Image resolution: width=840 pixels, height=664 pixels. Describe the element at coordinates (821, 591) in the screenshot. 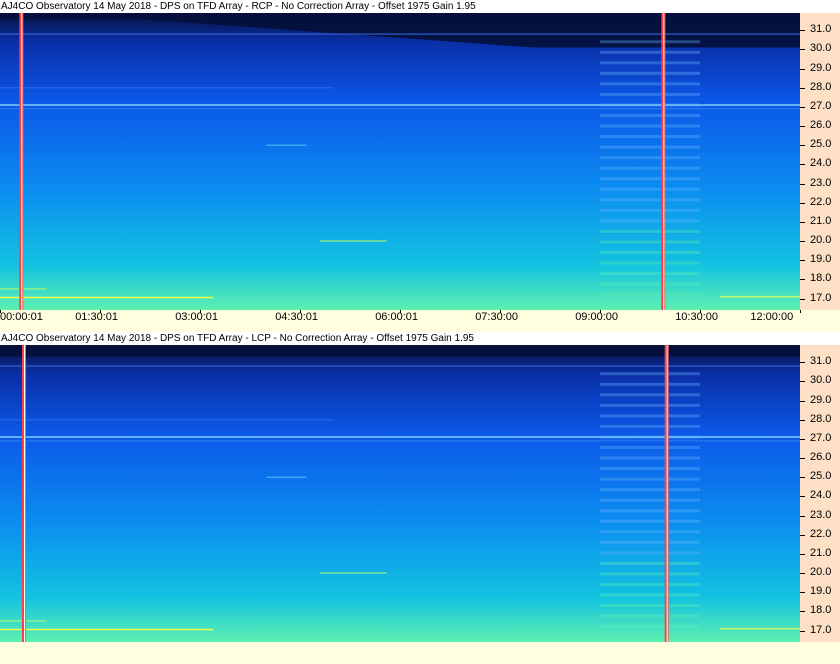

I see `y-tick-label: 19.0` at that location.